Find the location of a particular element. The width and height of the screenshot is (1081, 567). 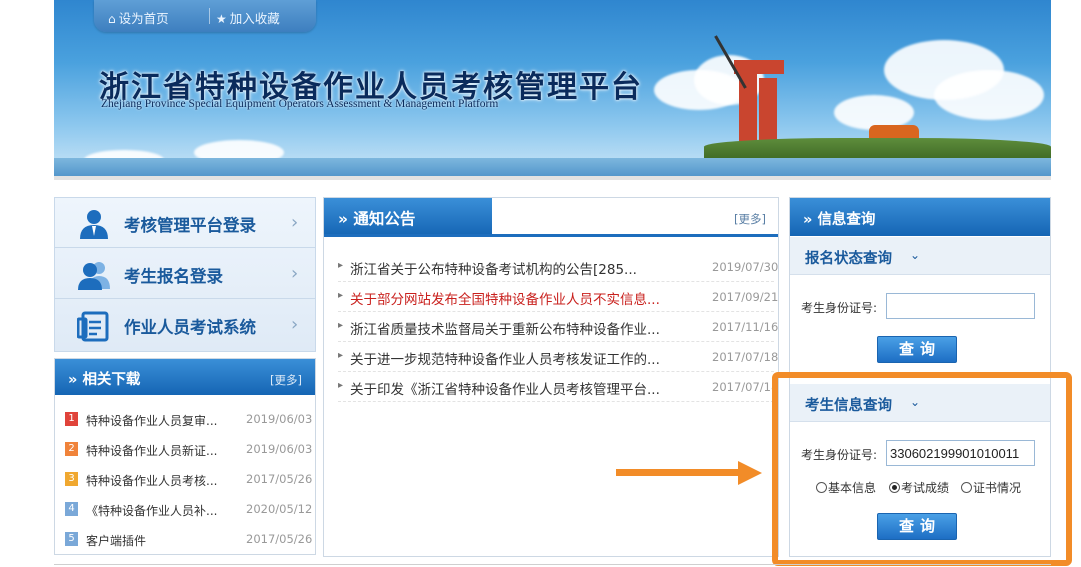

downloads-header: » 相关下载 [更多] is located at coordinates (185, 377).